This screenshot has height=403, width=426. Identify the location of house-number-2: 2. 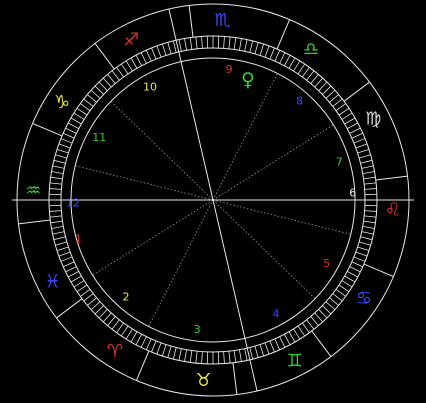
(126, 297).